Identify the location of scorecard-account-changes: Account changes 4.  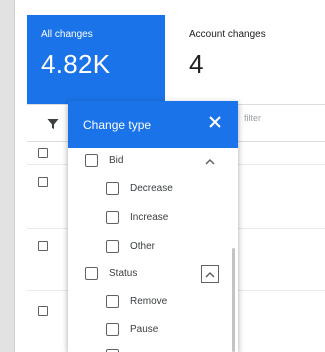
(250, 60).